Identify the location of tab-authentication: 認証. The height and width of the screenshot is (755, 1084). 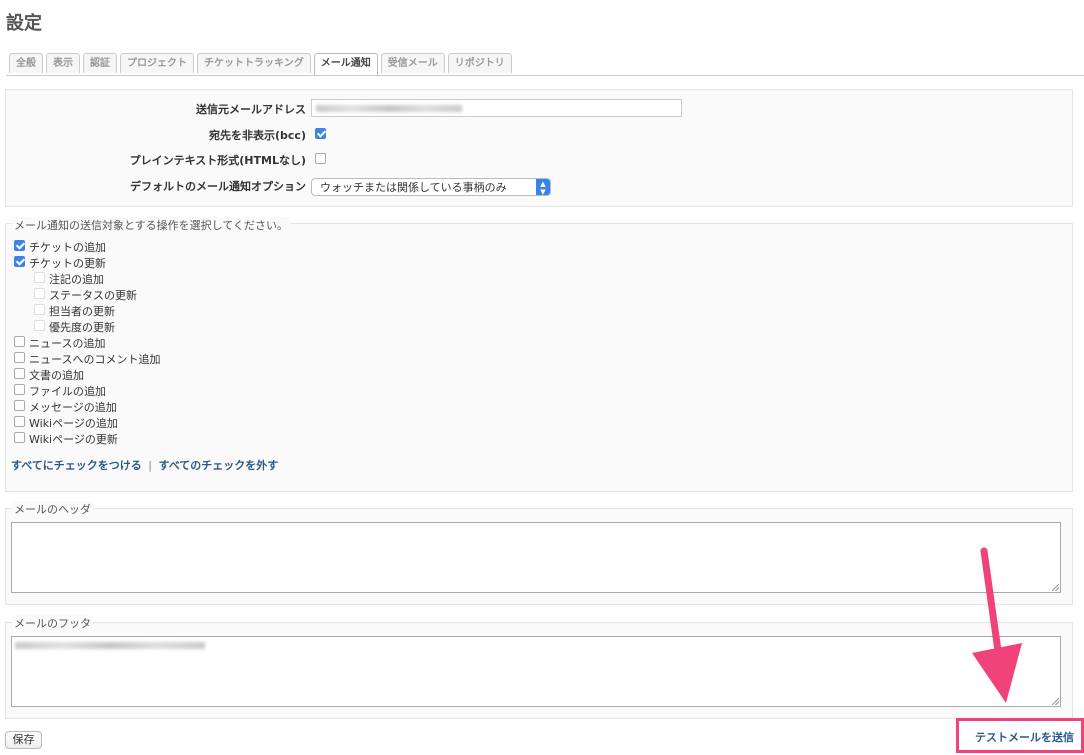
(100, 63).